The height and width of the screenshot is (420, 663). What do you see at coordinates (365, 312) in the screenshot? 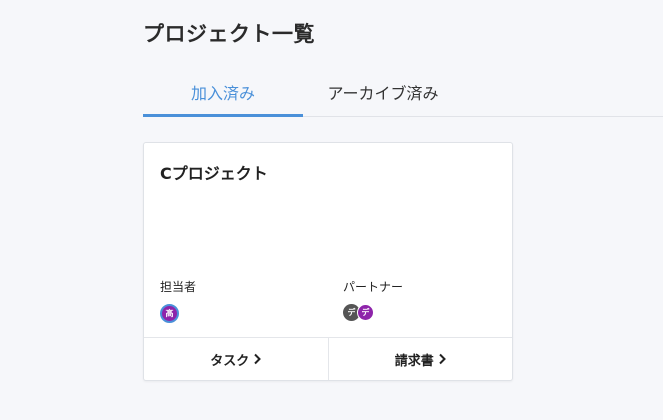
I see `avatar: デ` at bounding box center [365, 312].